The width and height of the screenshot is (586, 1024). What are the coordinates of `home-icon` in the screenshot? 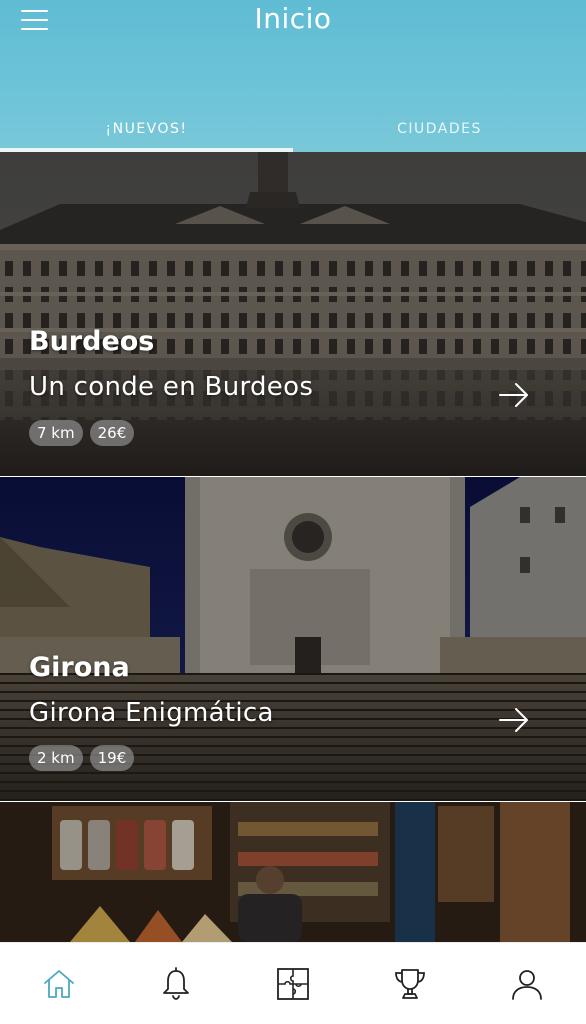 It's located at (58, 983).